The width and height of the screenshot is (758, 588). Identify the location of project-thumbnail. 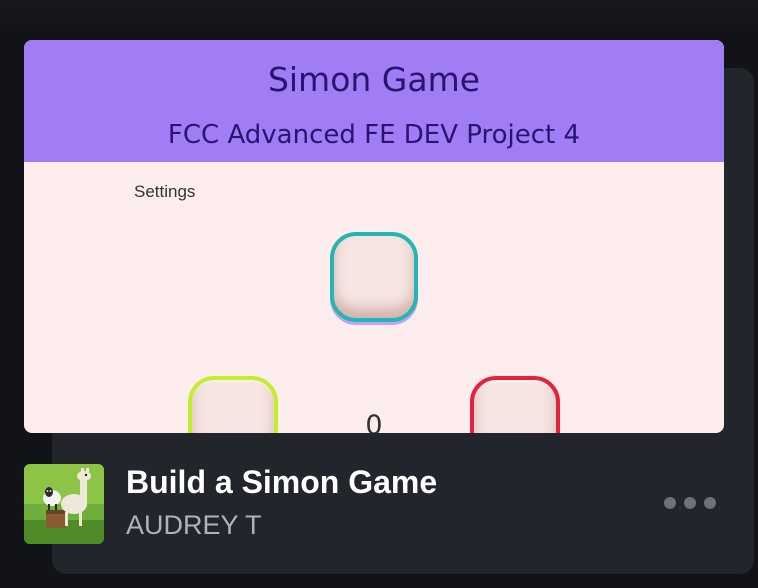
(64, 504).